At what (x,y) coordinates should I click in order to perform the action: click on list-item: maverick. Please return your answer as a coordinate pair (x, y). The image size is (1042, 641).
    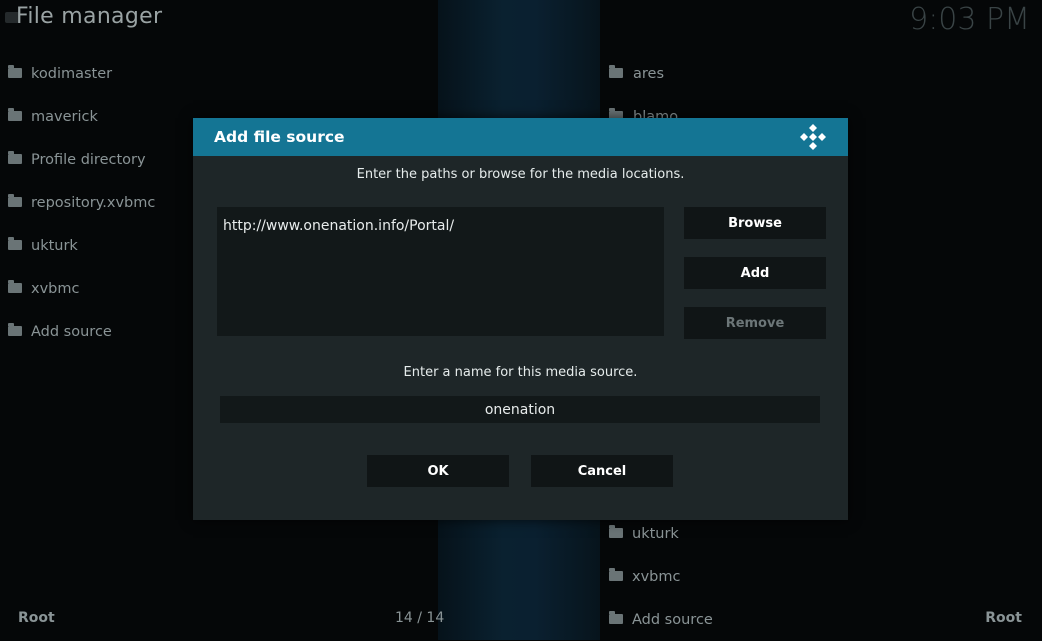
    Looking at the image, I should click on (81, 116).